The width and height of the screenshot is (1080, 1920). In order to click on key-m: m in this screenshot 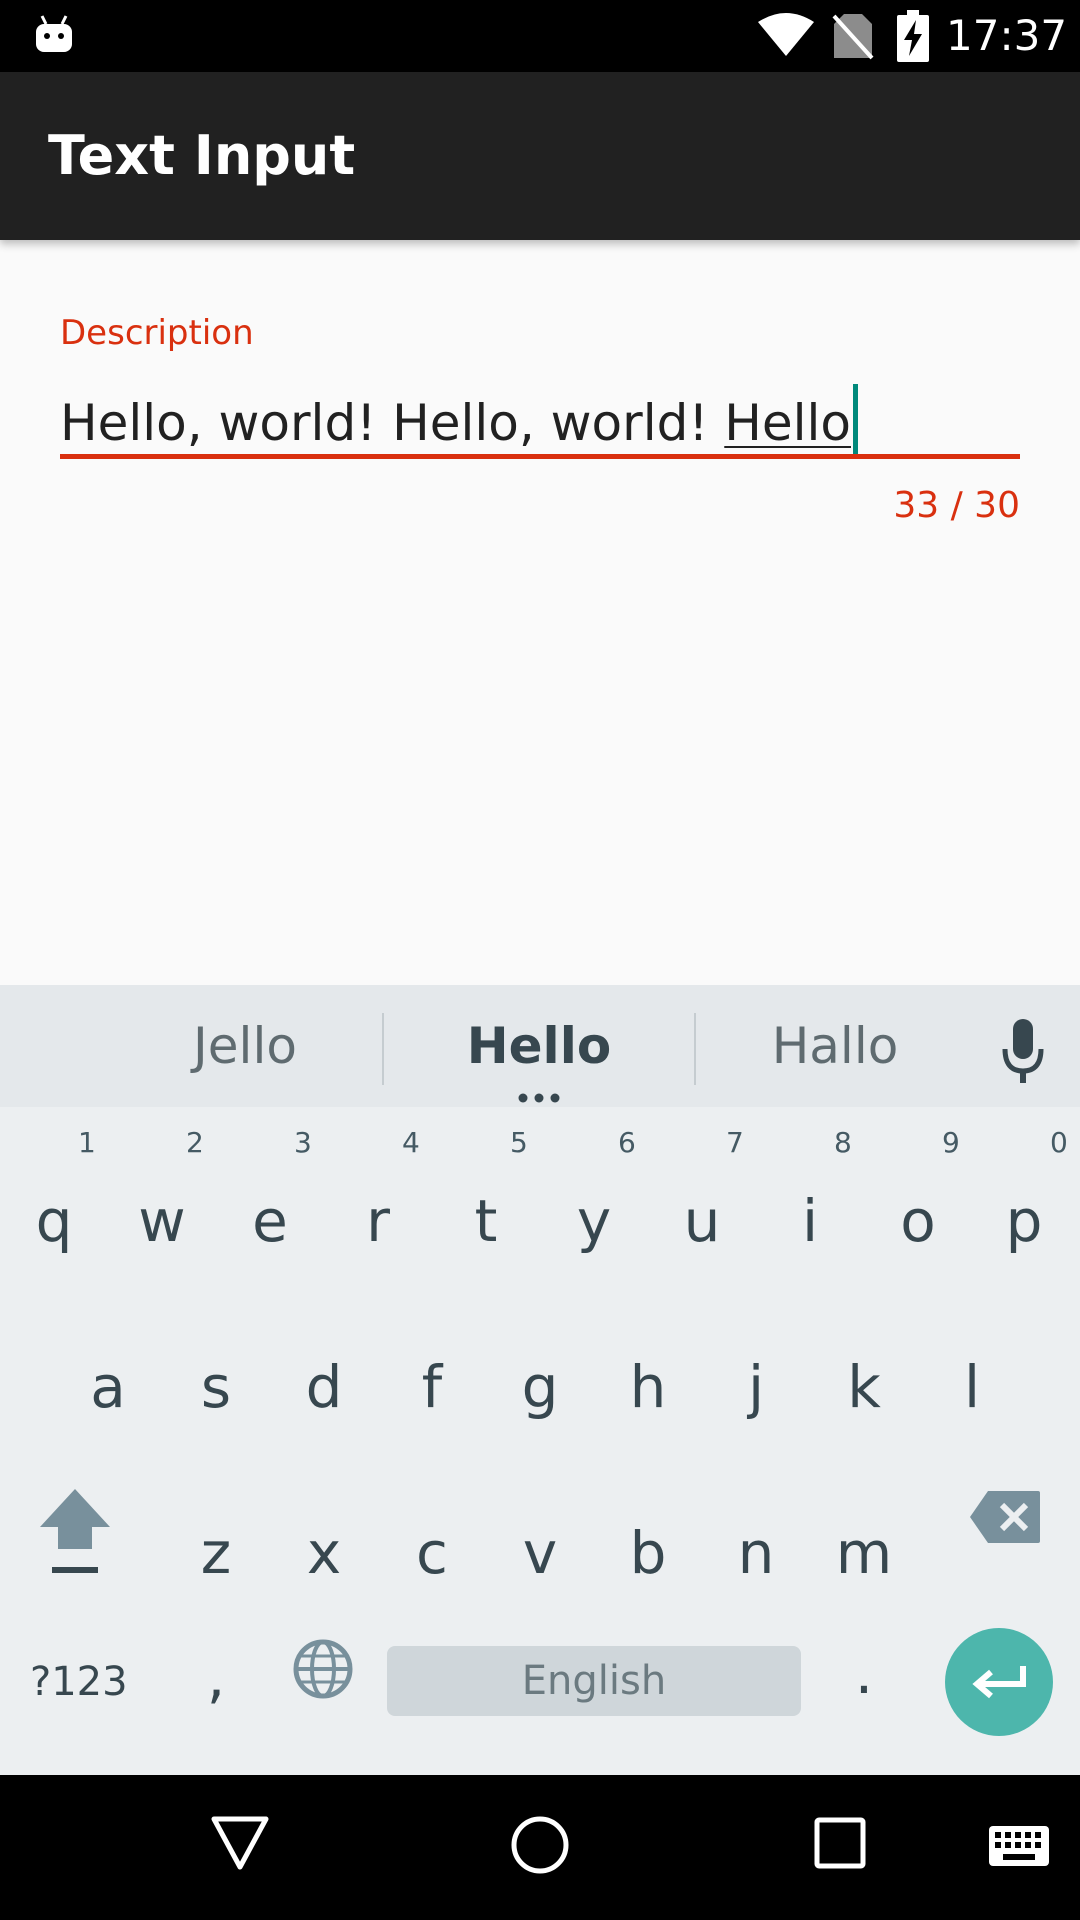, I will do `click(864, 1553)`.